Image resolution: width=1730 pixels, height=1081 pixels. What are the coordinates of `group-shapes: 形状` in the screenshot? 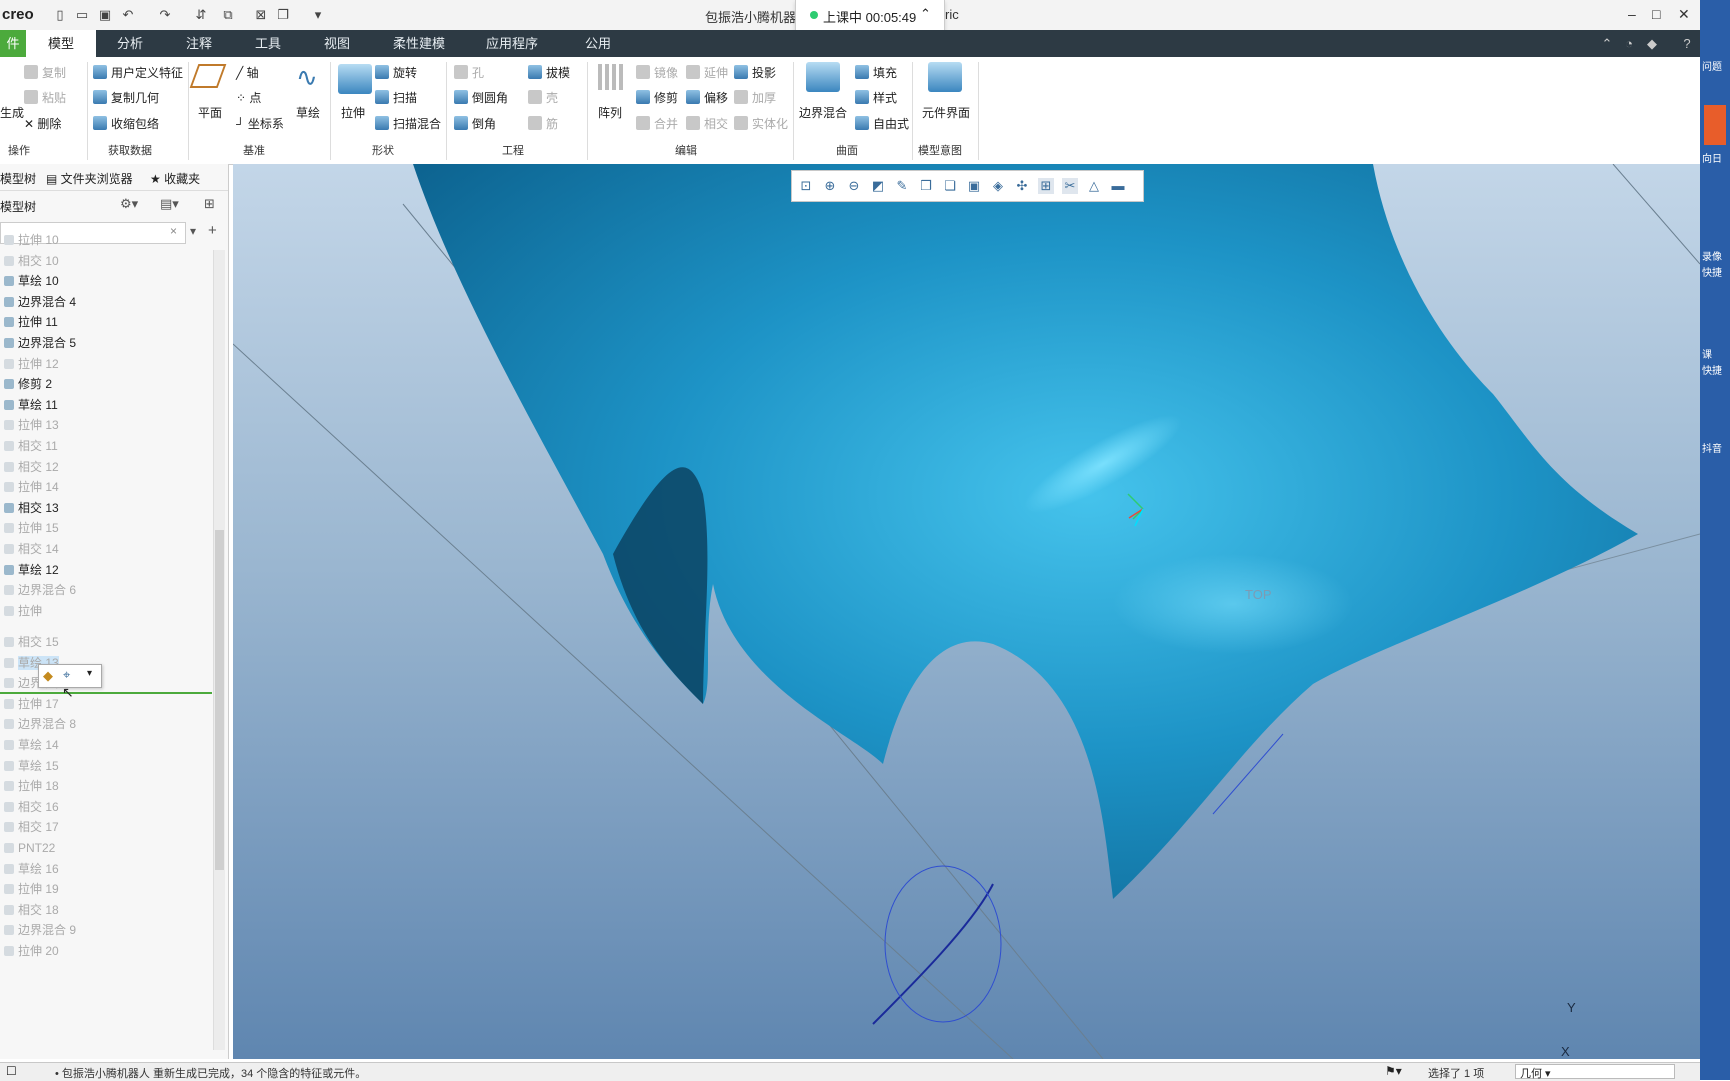 It's located at (383, 150).